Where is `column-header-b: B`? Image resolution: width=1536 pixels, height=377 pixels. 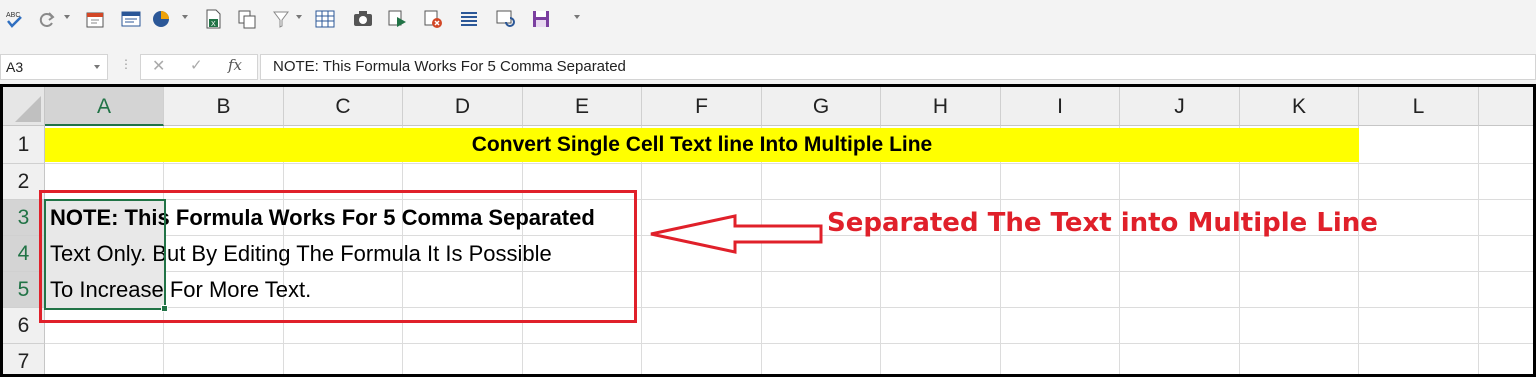 column-header-b: B is located at coordinates (224, 106).